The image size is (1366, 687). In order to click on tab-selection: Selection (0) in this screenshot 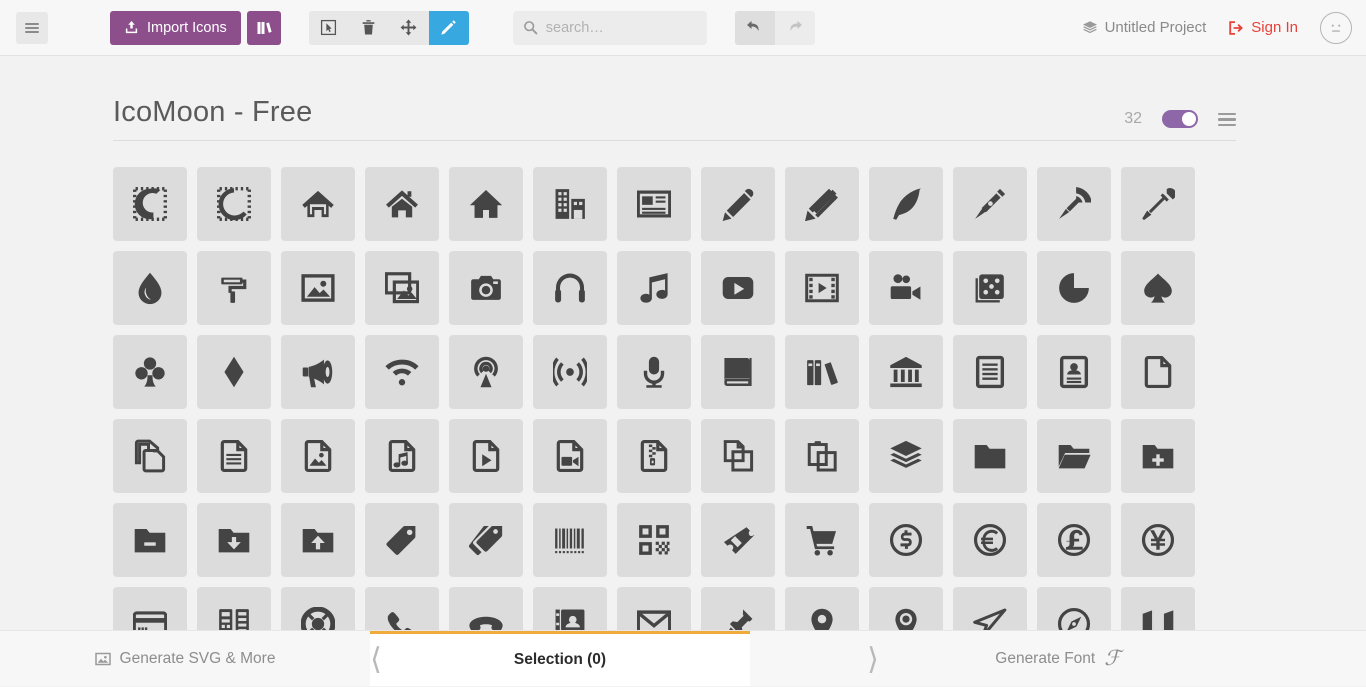, I will do `click(560, 658)`.